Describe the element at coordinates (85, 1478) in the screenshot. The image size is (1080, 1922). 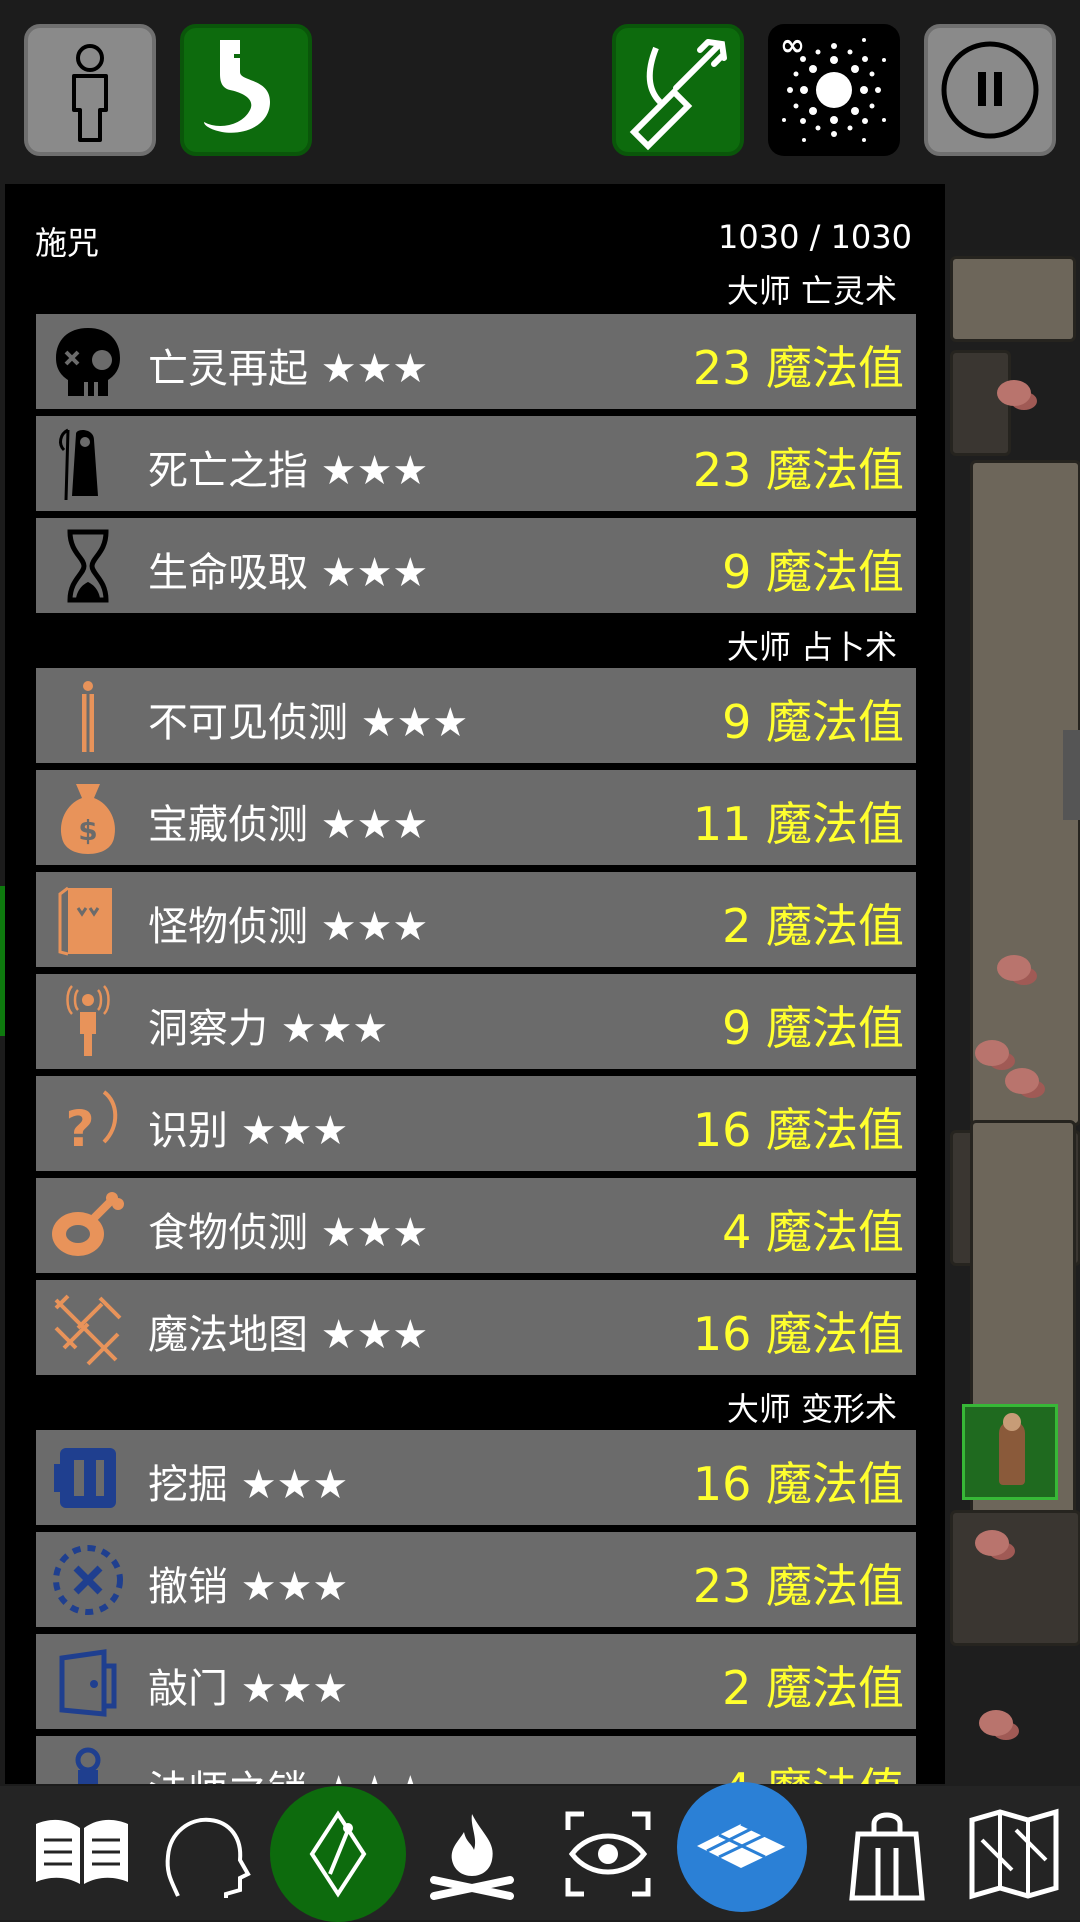
I see `dig-wall-icon` at that location.